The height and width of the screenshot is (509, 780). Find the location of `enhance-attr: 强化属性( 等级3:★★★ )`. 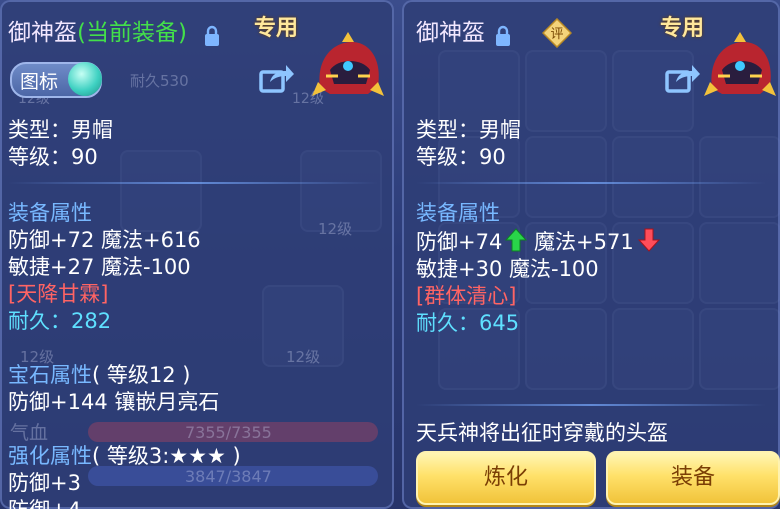

enhance-attr: 强化属性( 等级3:★★★ ) is located at coordinates (124, 456).